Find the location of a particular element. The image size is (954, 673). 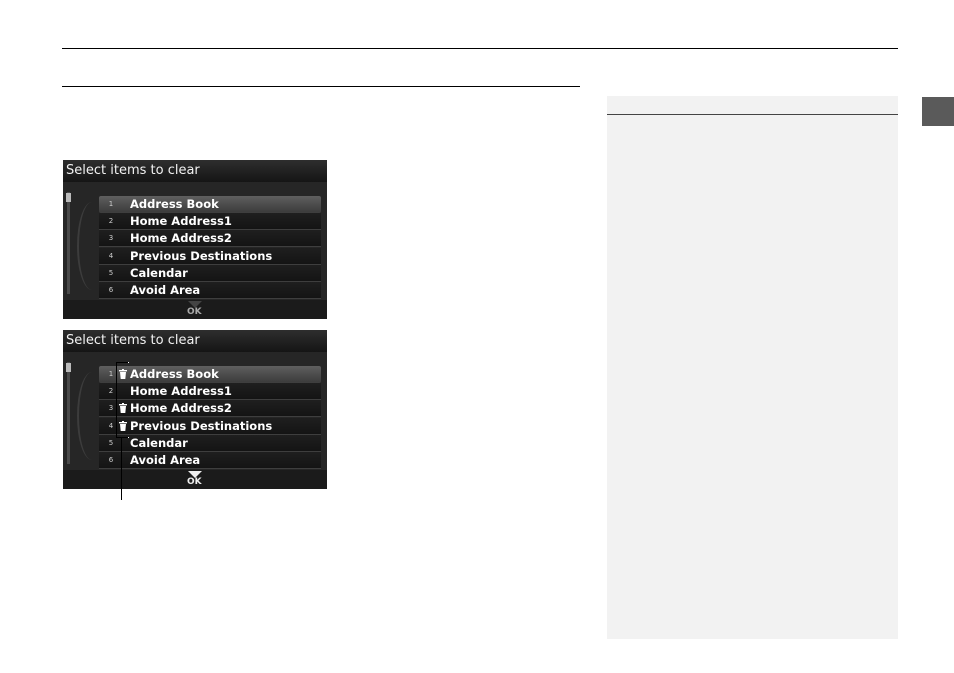

top-rule is located at coordinates (480, 48).